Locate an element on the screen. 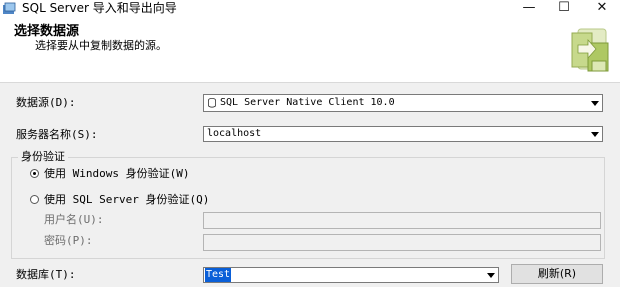 This screenshot has width=620, height=287. database-combo: Test is located at coordinates (351, 275).